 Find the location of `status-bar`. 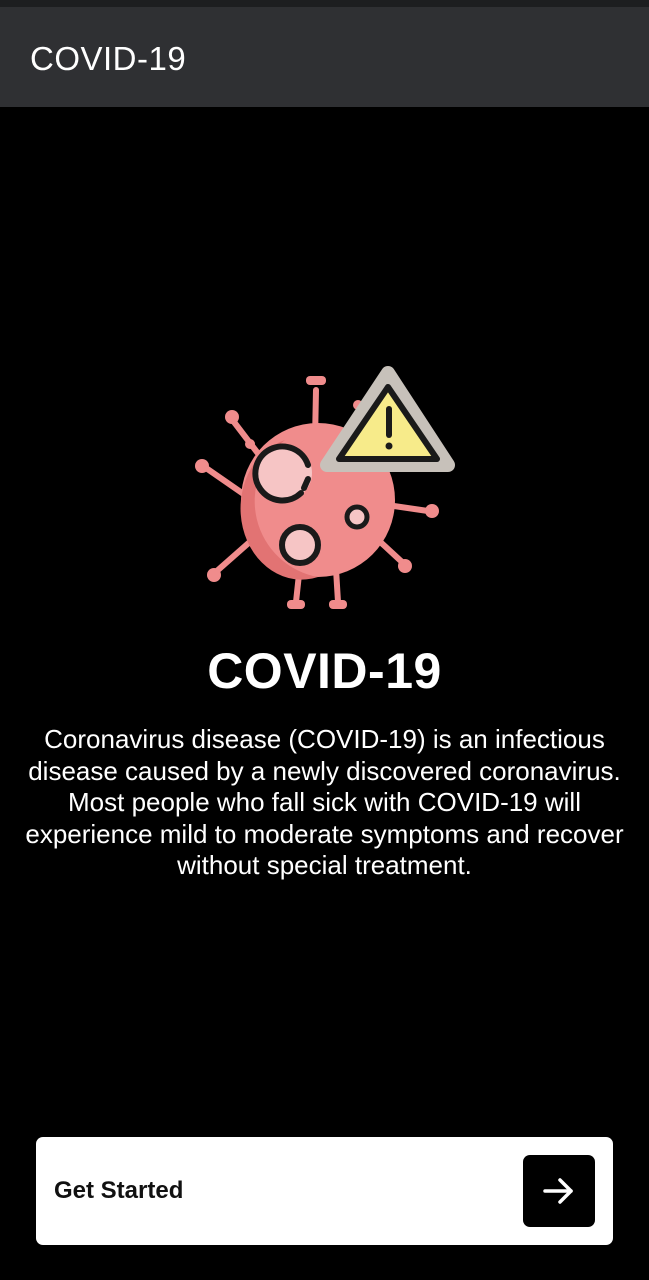

status-bar is located at coordinates (324, 3).